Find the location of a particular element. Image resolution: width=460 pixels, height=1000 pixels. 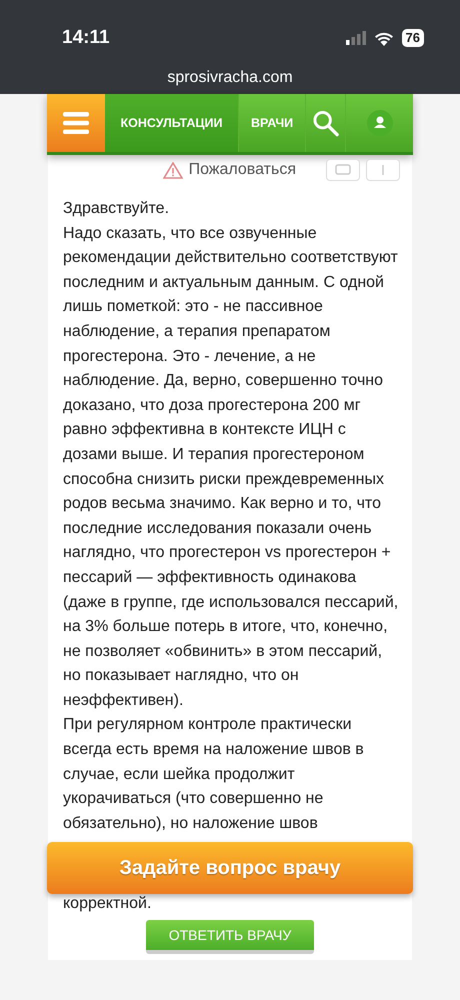

wifi-icon is located at coordinates (384, 38).